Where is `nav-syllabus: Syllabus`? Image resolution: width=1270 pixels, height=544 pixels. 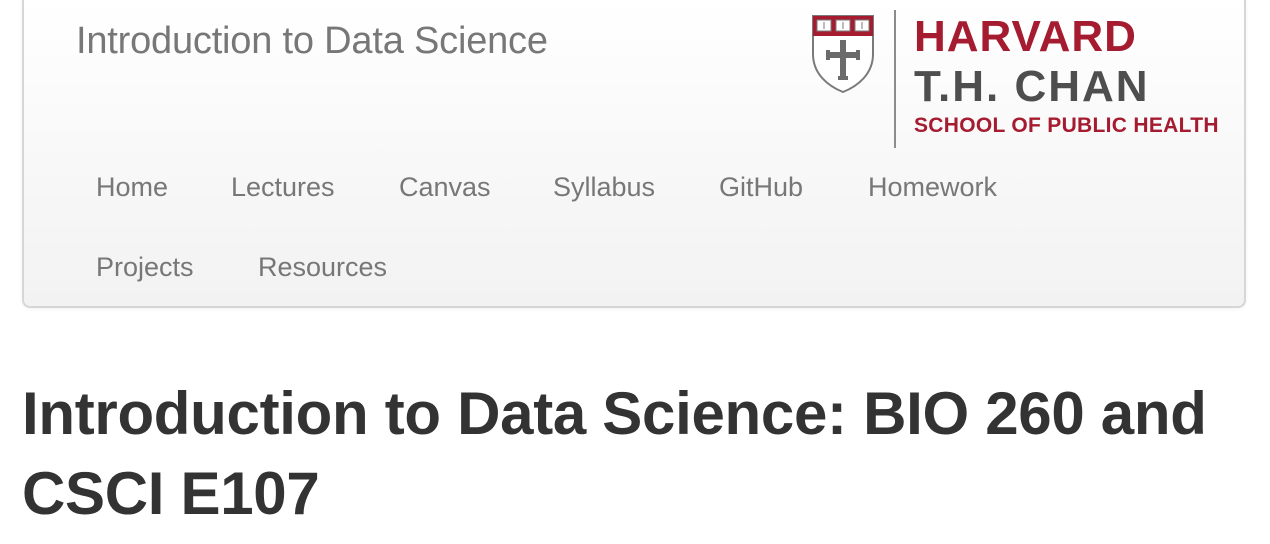
nav-syllabus: Syllabus is located at coordinates (604, 187).